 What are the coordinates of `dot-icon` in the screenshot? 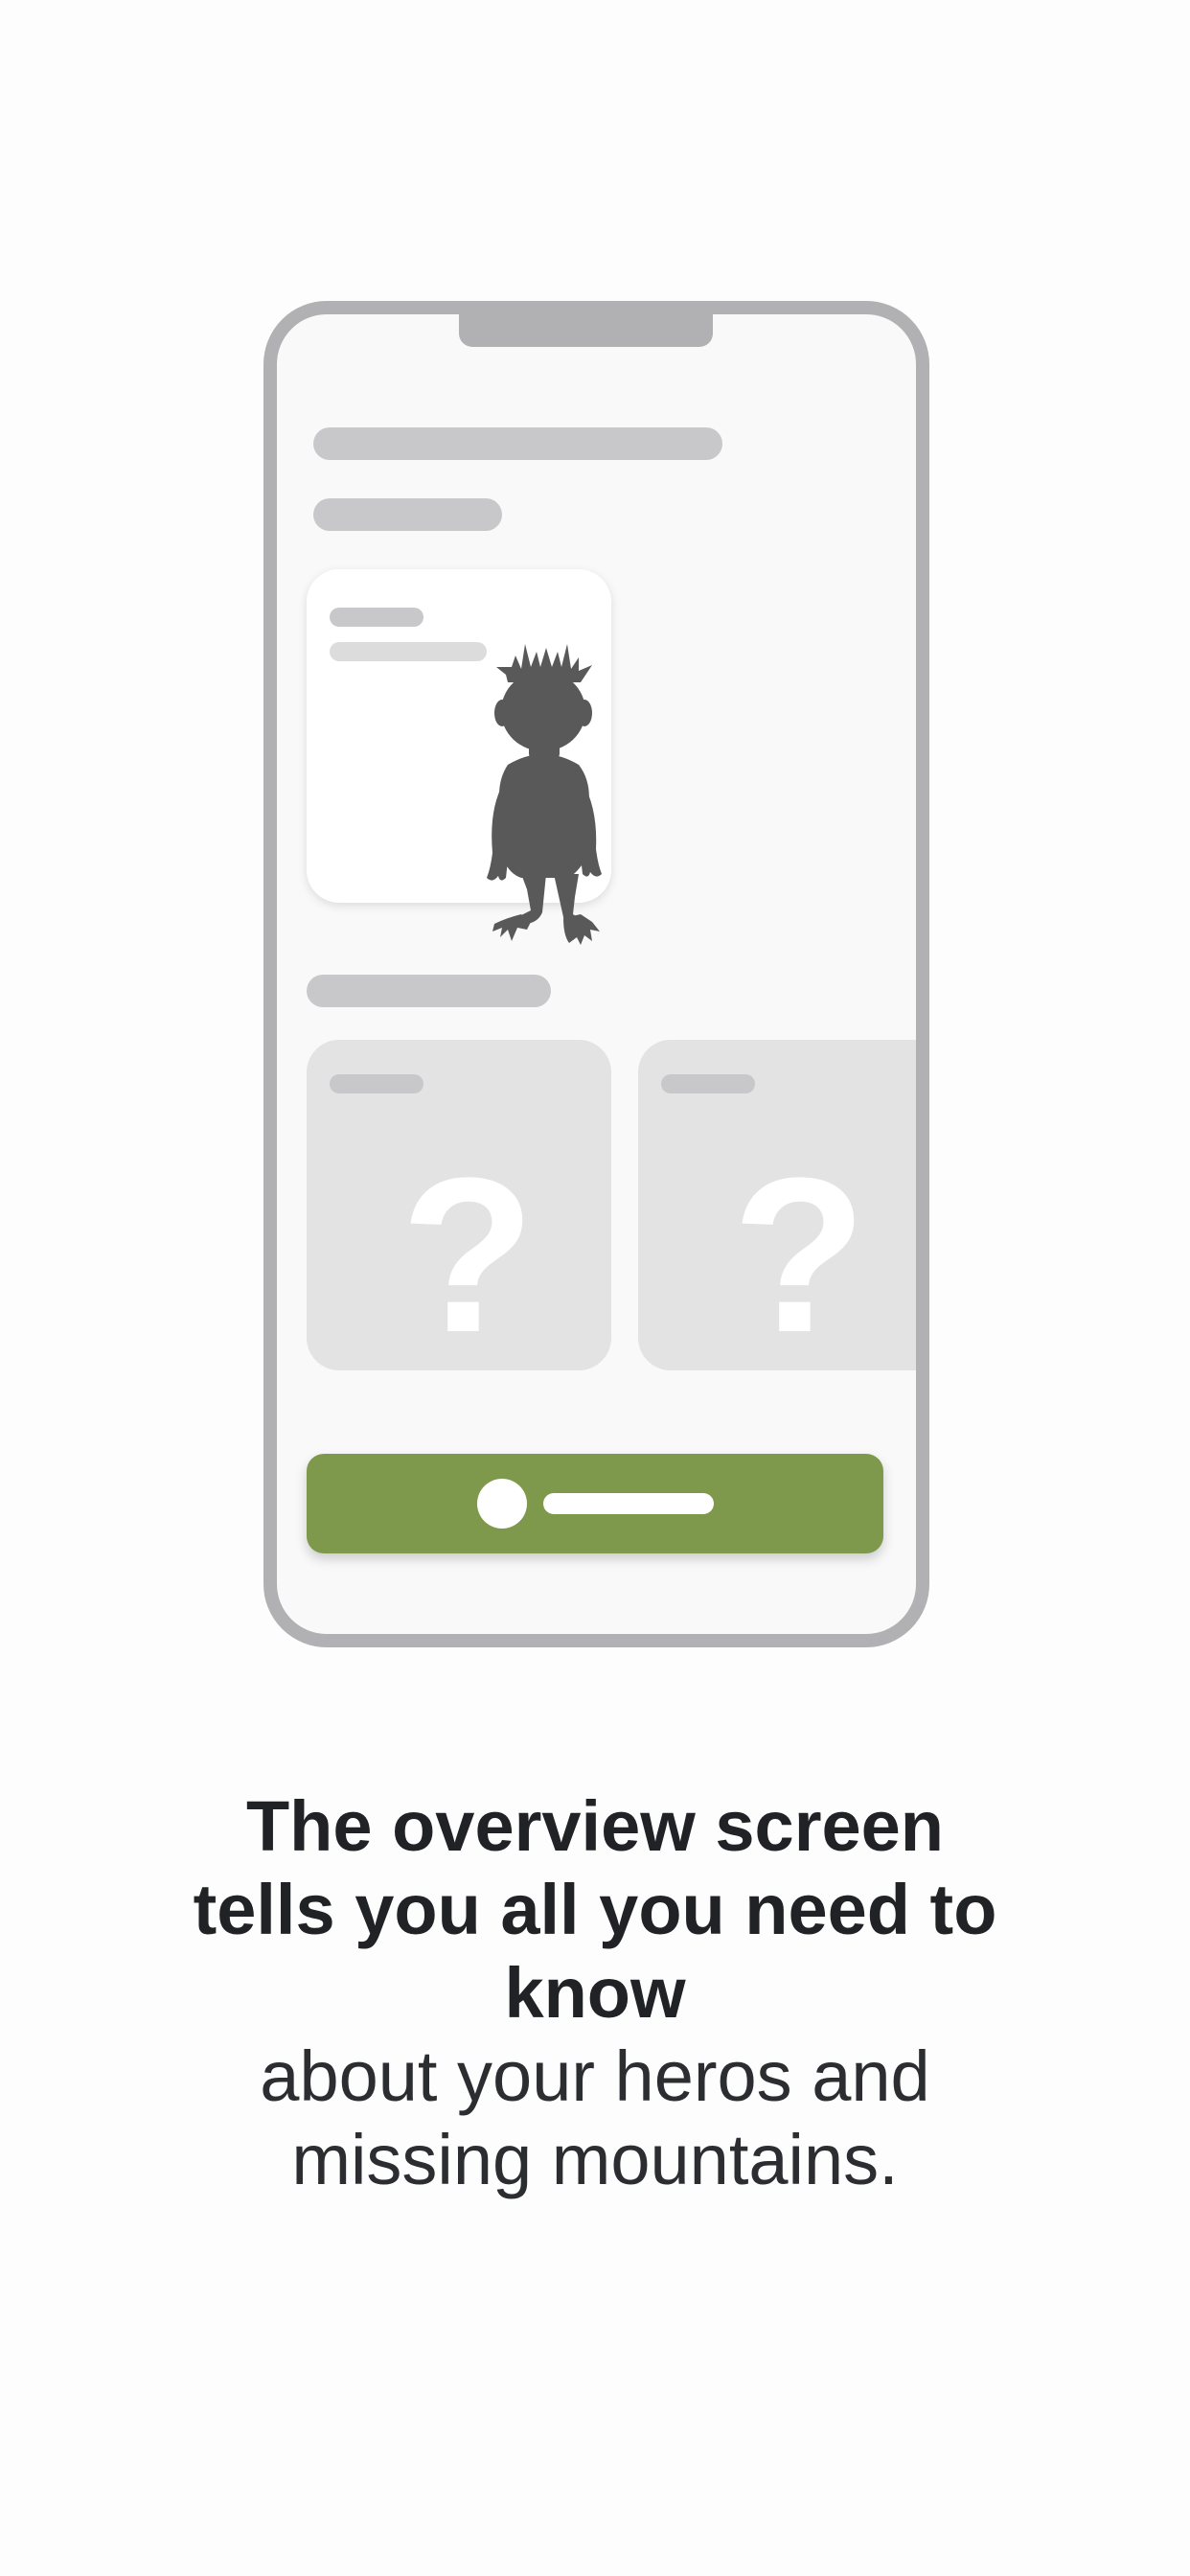 It's located at (502, 1504).